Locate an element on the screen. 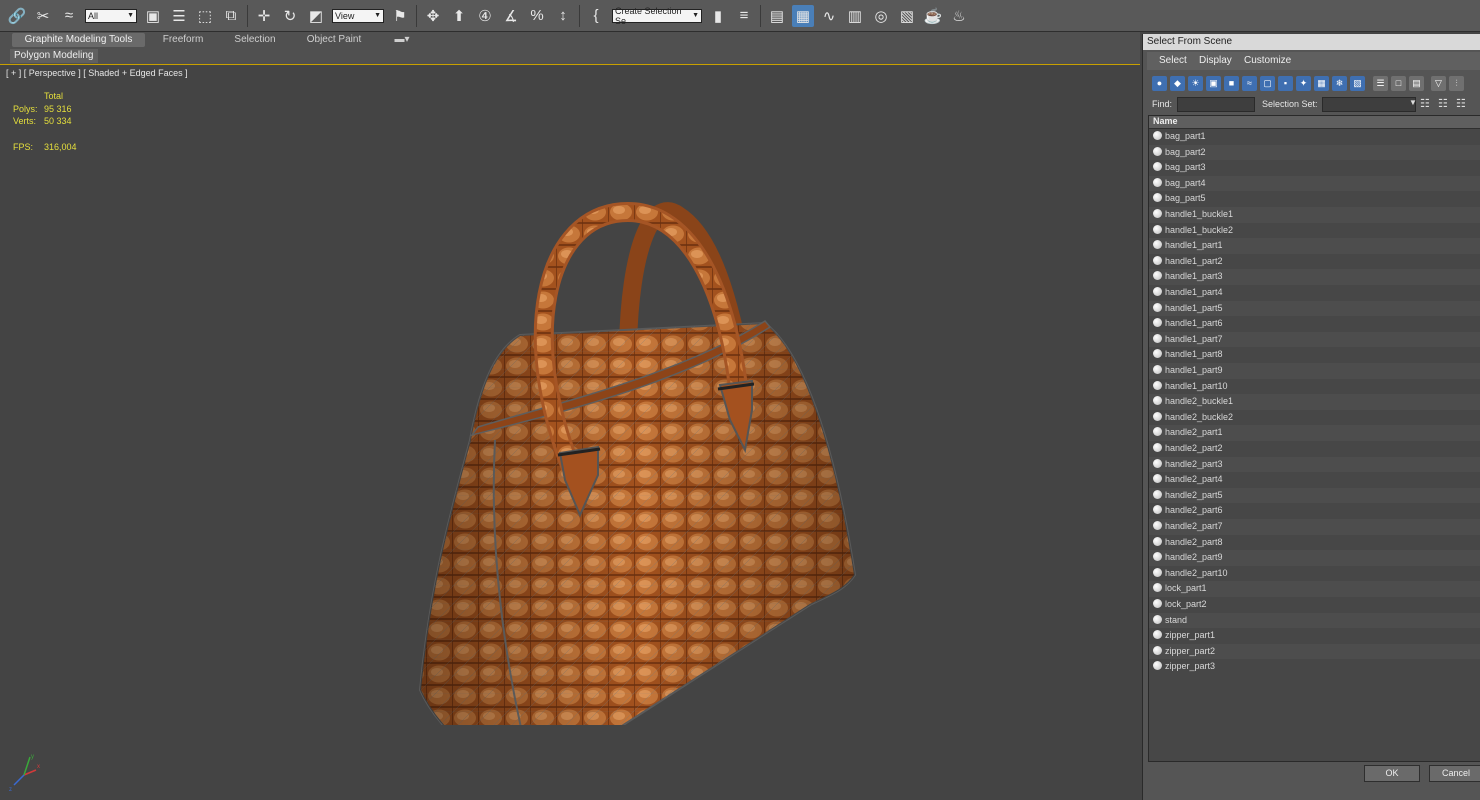  schematic-view-icon: ▥ is located at coordinates (855, 16).